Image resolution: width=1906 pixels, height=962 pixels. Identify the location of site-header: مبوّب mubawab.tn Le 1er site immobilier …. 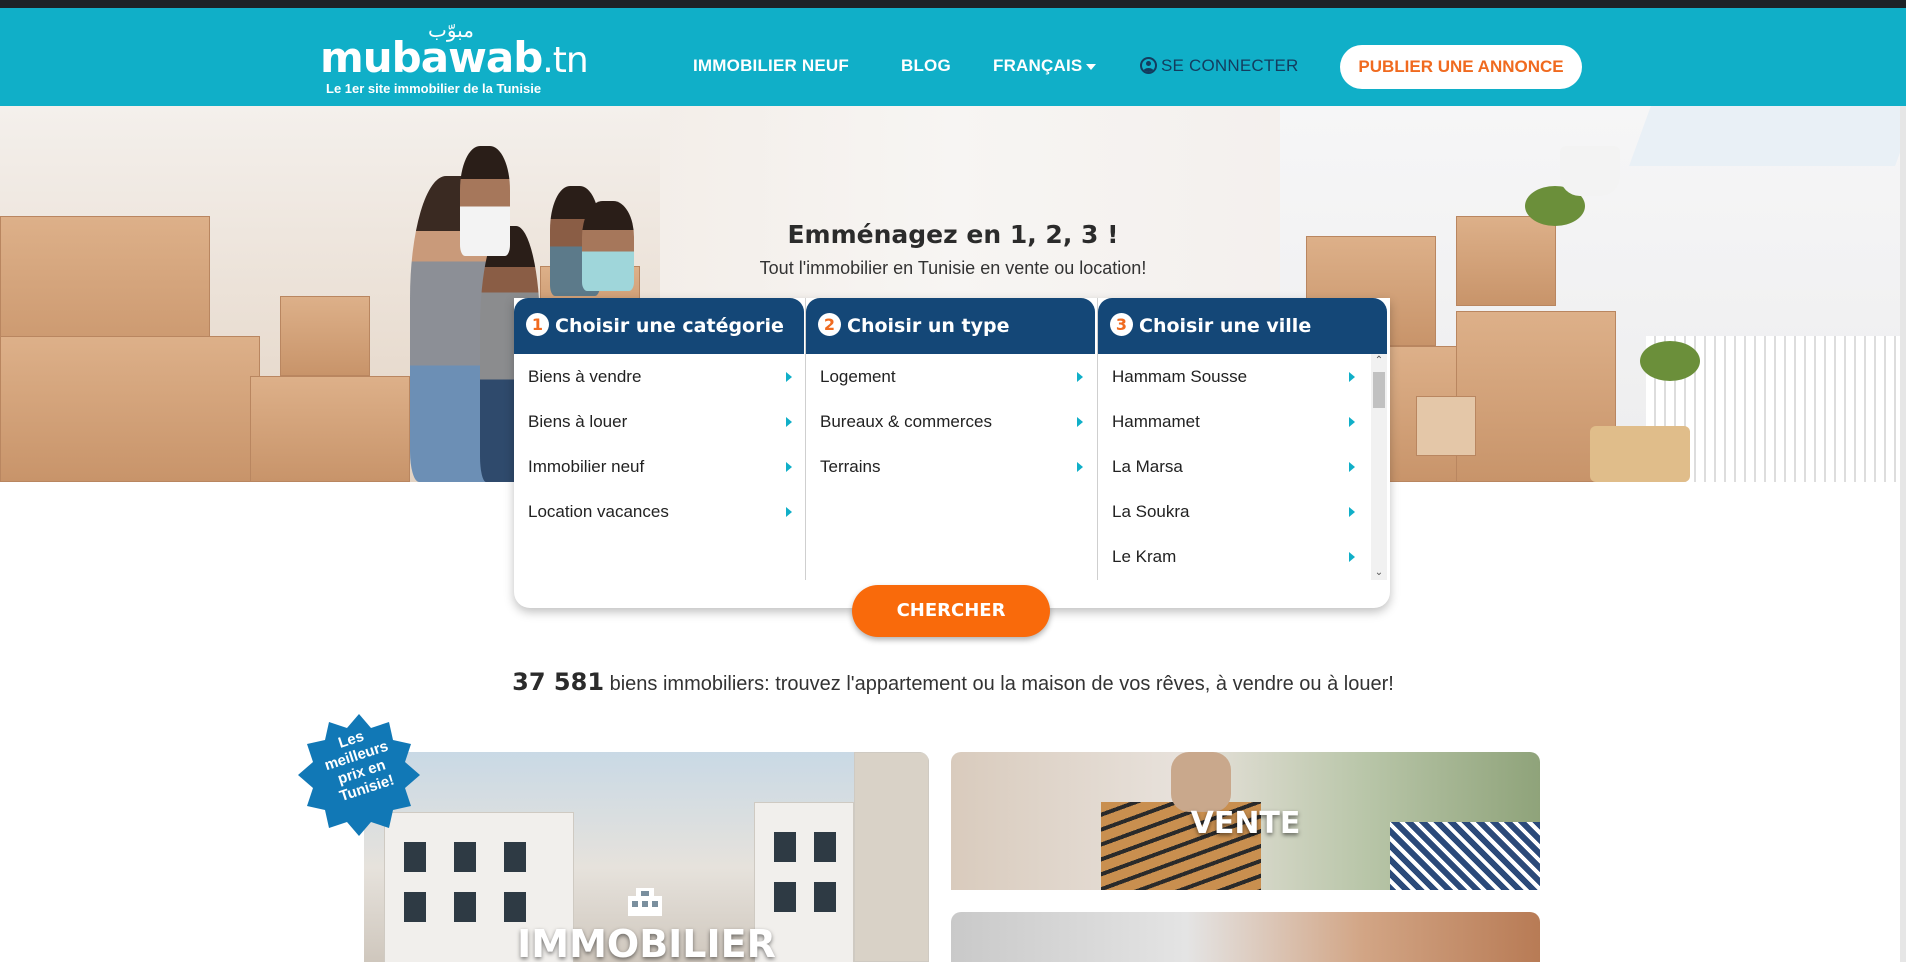
(953, 57).